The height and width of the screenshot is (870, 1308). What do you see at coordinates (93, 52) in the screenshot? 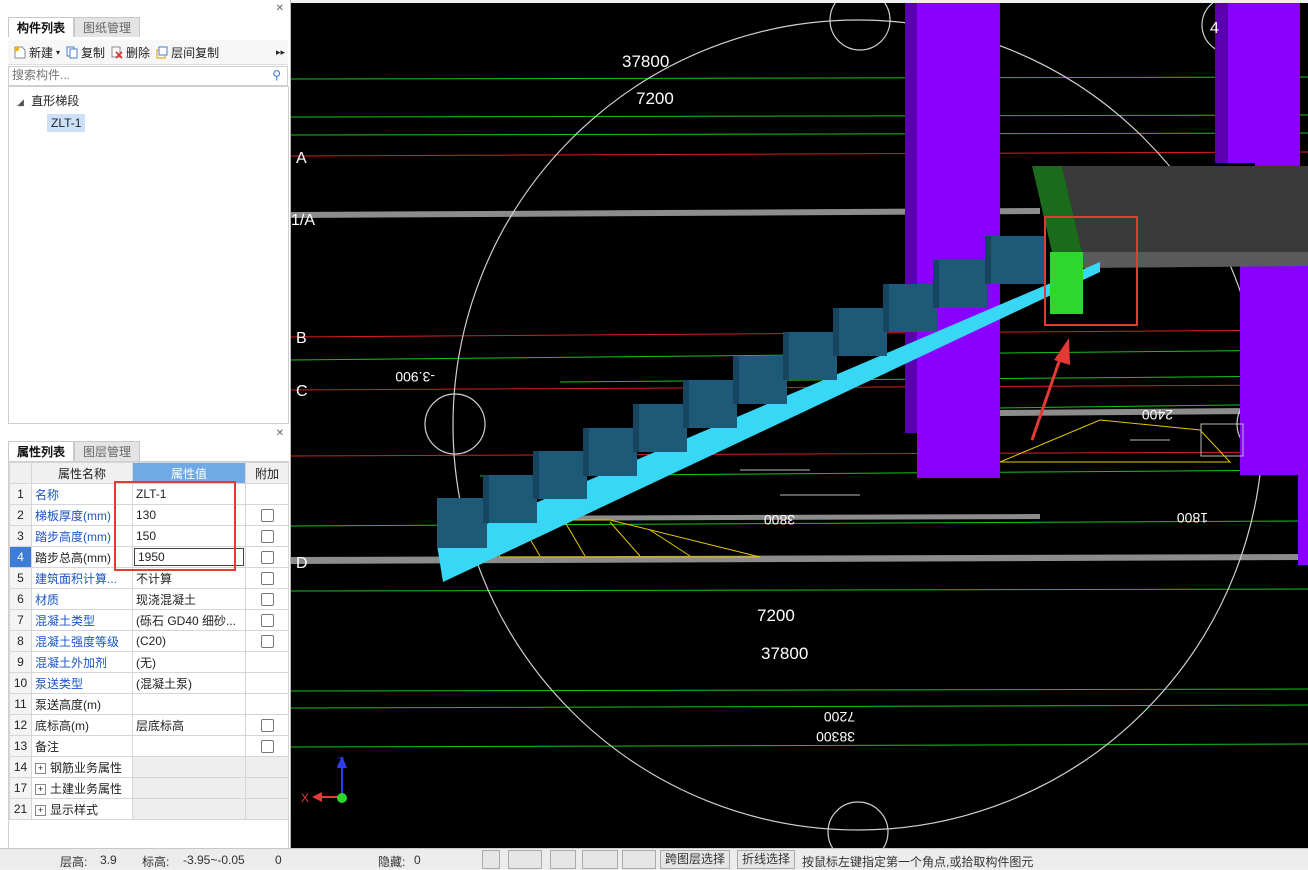
I see `copy-label: 复制` at bounding box center [93, 52].